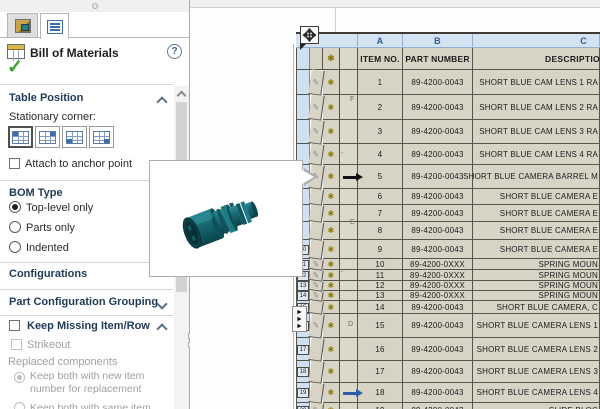 Image resolution: width=600 pixels, height=409 pixels. I want to click on expand-chevron-part-config-grouping, so click(162, 304).